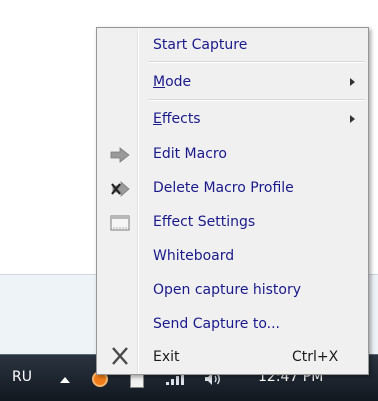 This screenshot has width=378, height=401. Describe the element at coordinates (172, 82) in the screenshot. I see `menu-item-label: Mode` at that location.